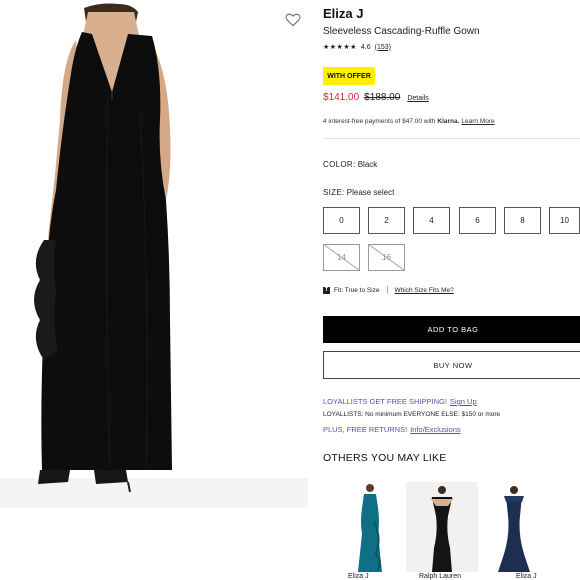 The image size is (580, 580). Describe the element at coordinates (341, 220) in the screenshot. I see `size-option-0: 0` at that location.